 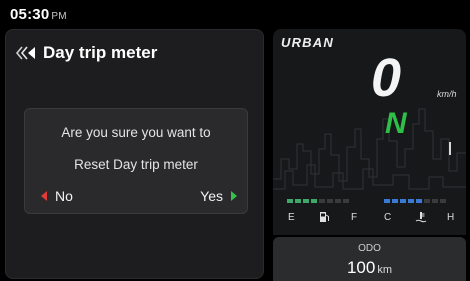 What do you see at coordinates (27, 53) in the screenshot?
I see `triple-chevron-left-icon` at bounding box center [27, 53].